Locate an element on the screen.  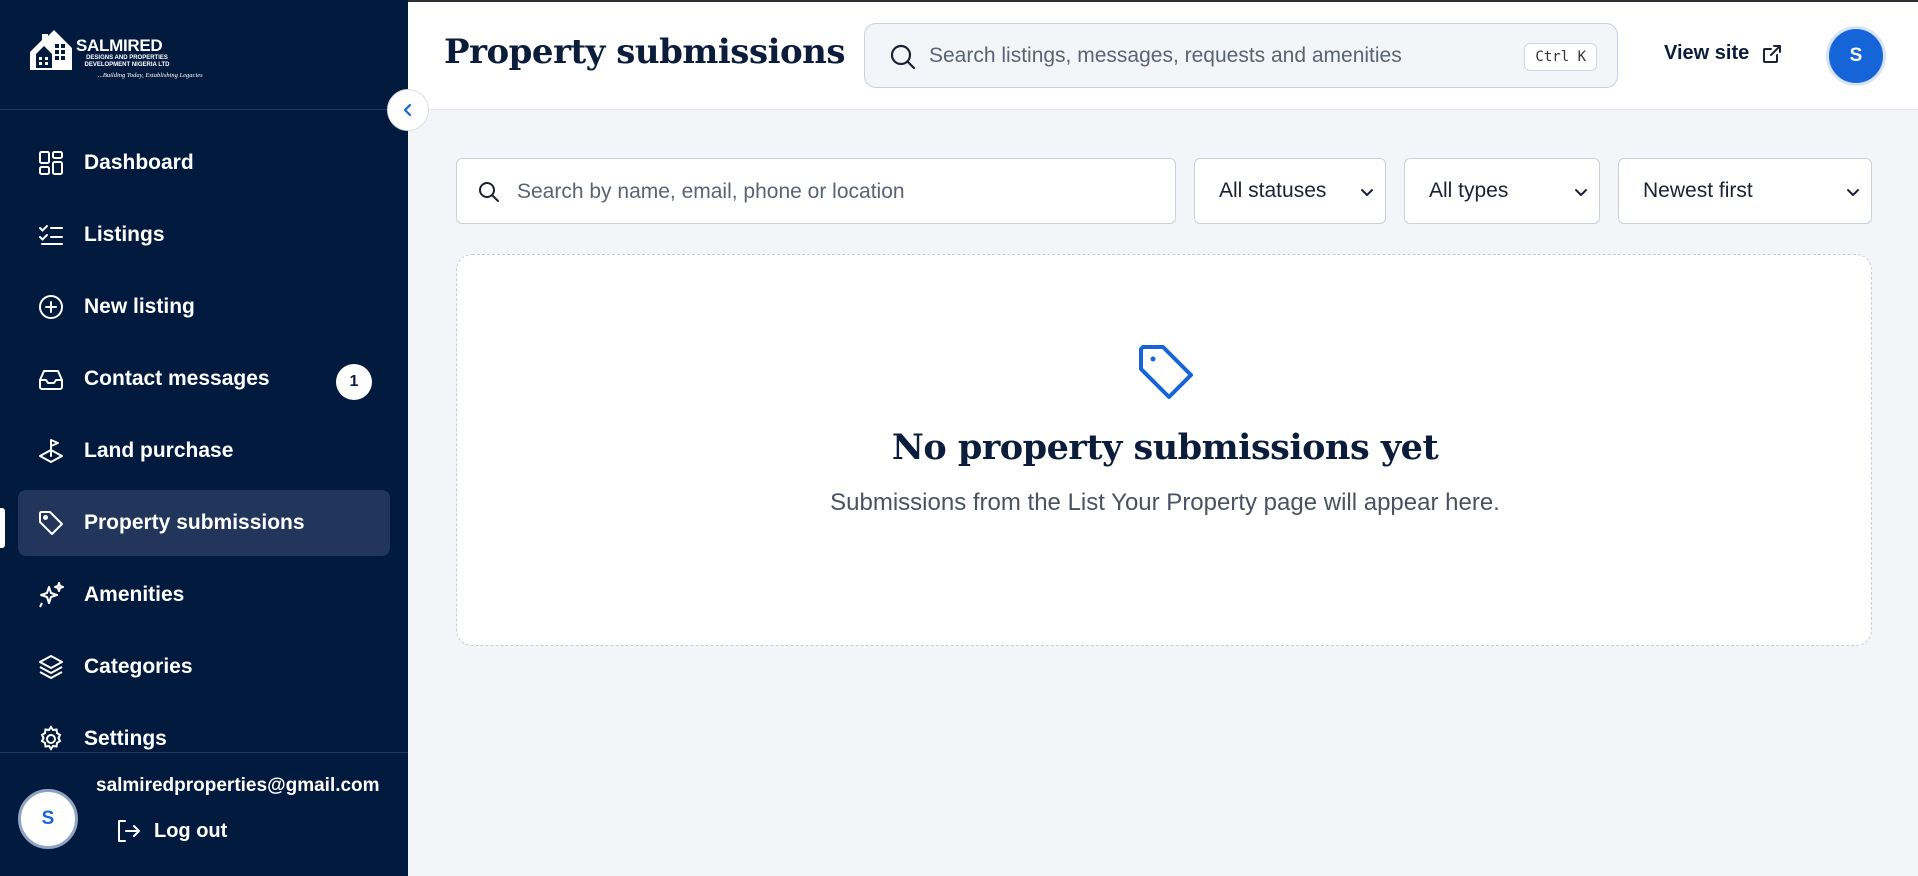
chevron-left-icon is located at coordinates (407, 110).